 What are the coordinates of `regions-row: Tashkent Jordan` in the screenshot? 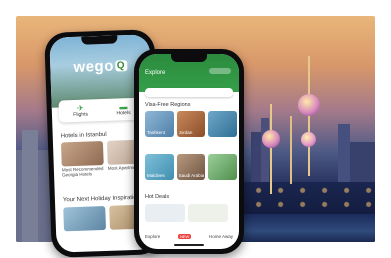 It's located at (191, 124).